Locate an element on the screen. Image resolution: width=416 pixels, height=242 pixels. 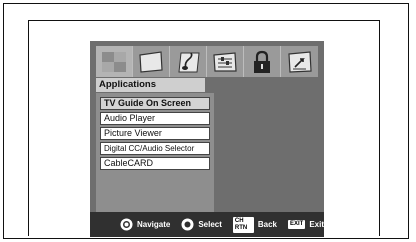
tab-applications is located at coordinates (114, 61).